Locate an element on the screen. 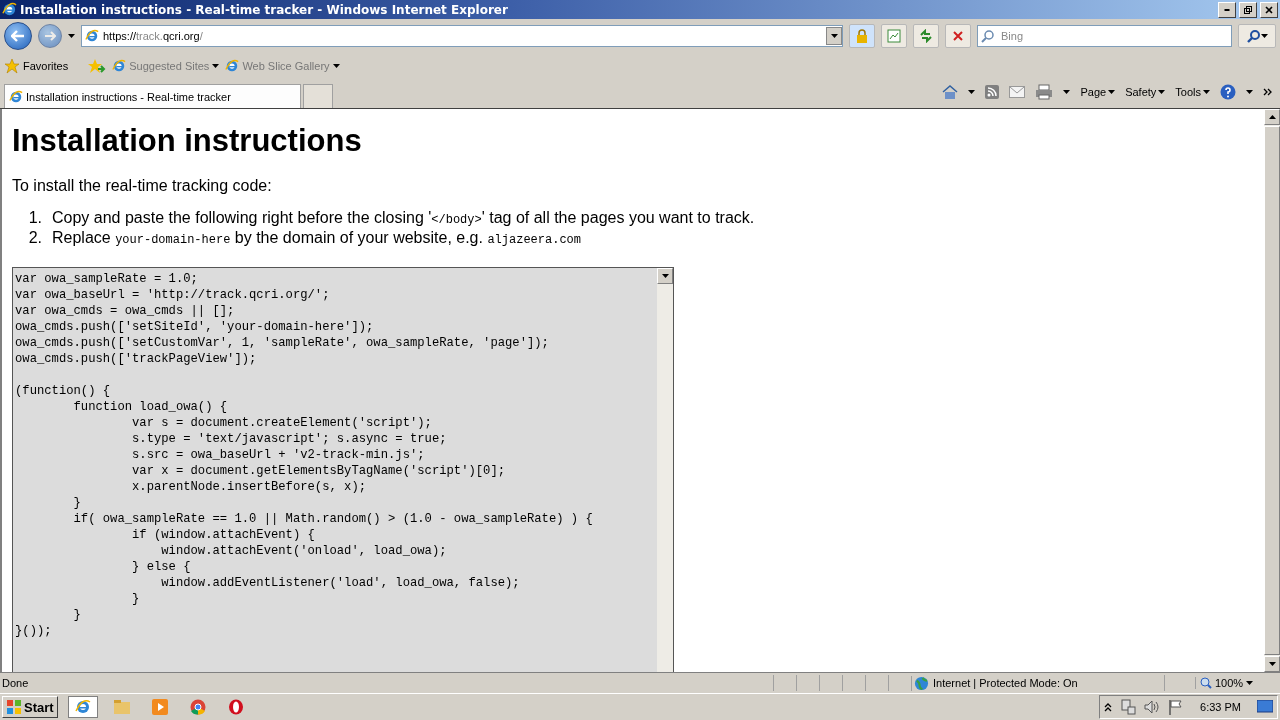 The width and height of the screenshot is (1280, 720). home-icon is located at coordinates (950, 92).